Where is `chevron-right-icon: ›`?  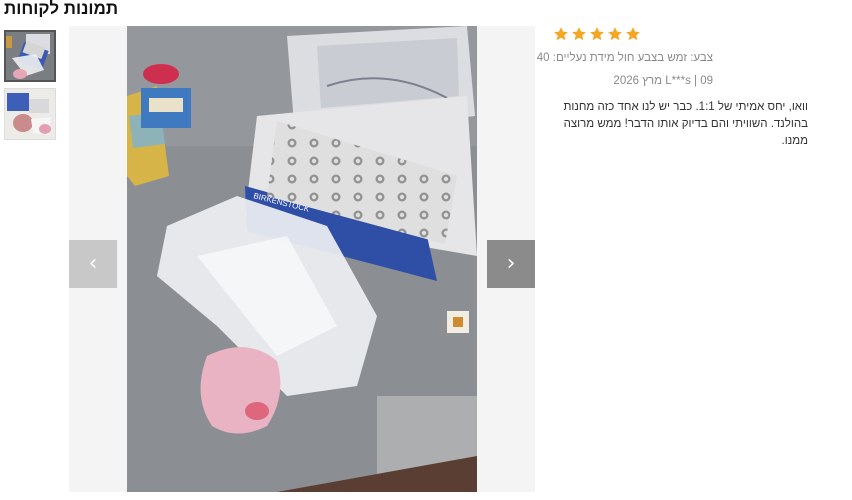
chevron-right-icon: › is located at coordinates (511, 263).